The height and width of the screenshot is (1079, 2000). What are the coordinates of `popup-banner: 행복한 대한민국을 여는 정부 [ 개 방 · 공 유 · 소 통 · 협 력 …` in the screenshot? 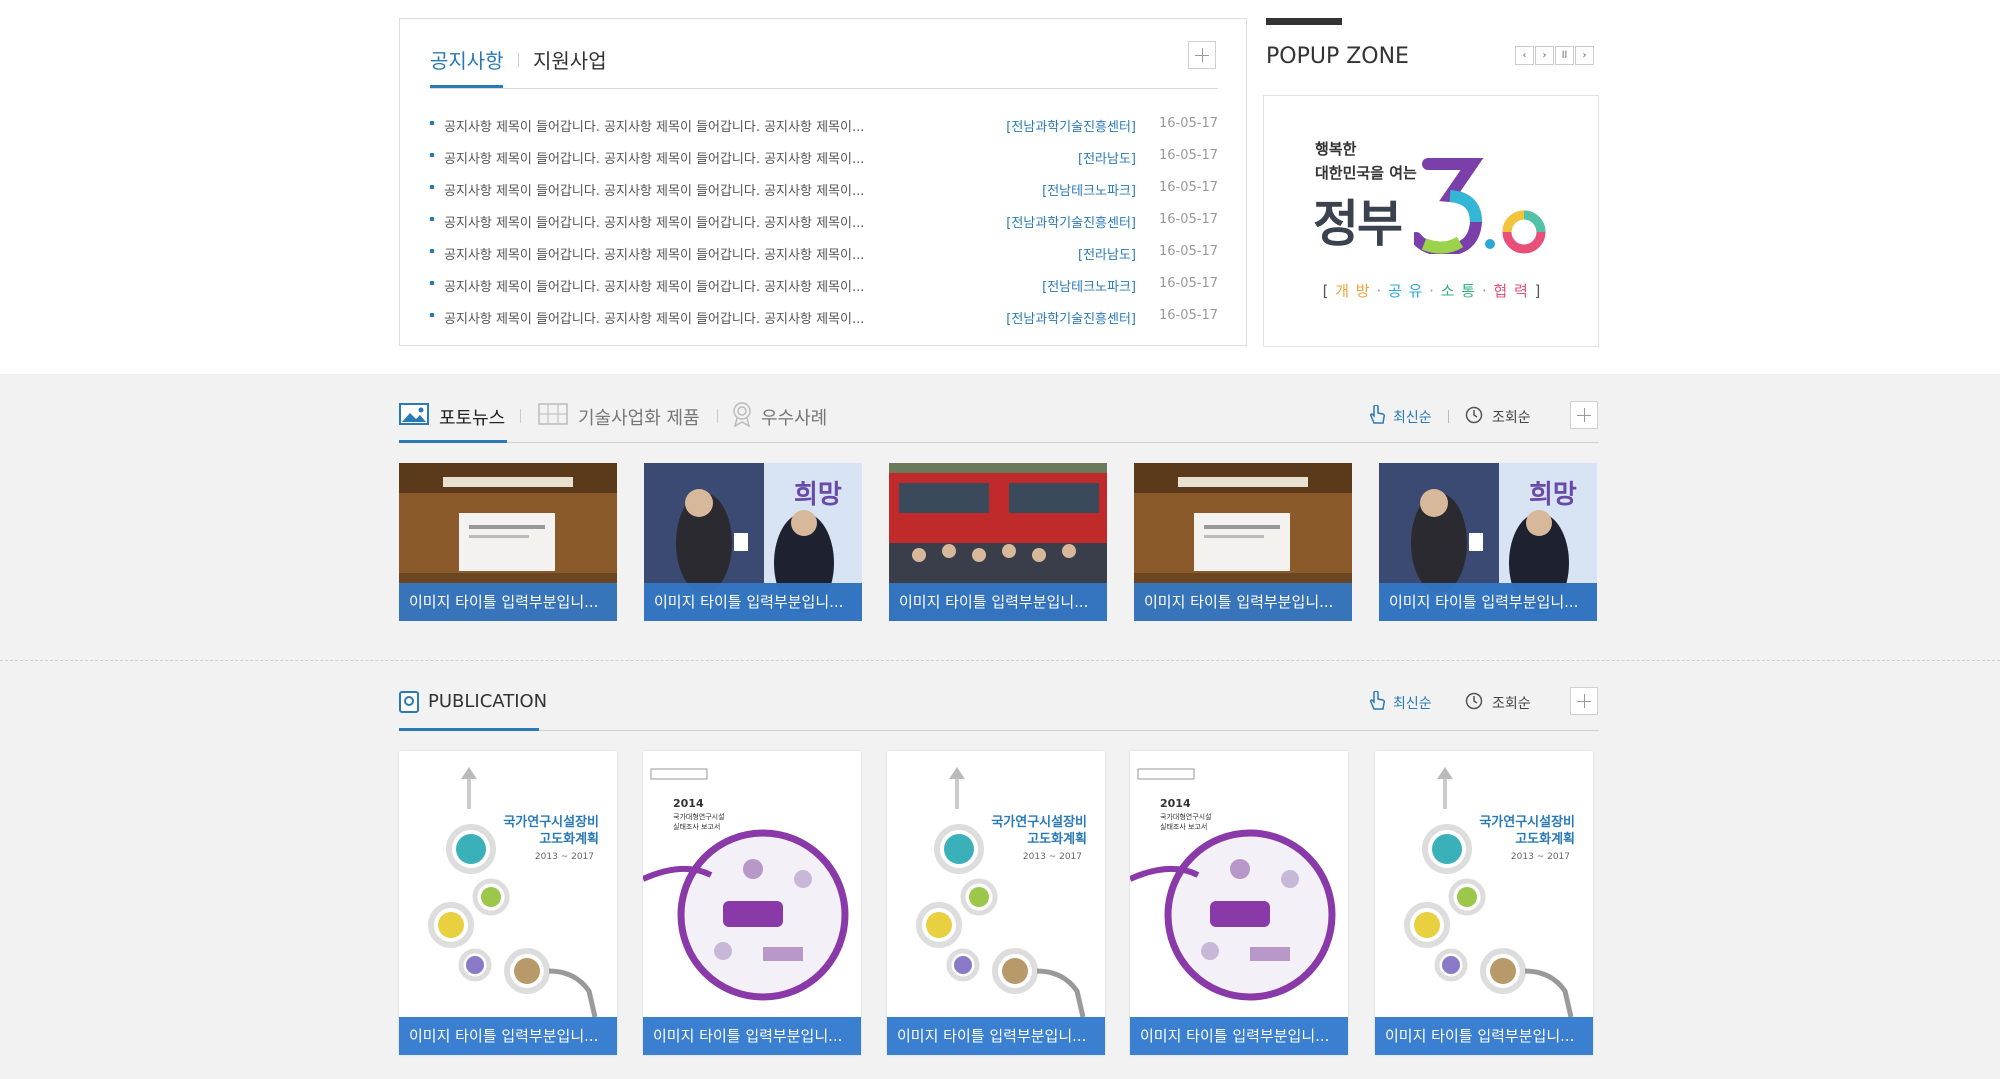 It's located at (1431, 221).